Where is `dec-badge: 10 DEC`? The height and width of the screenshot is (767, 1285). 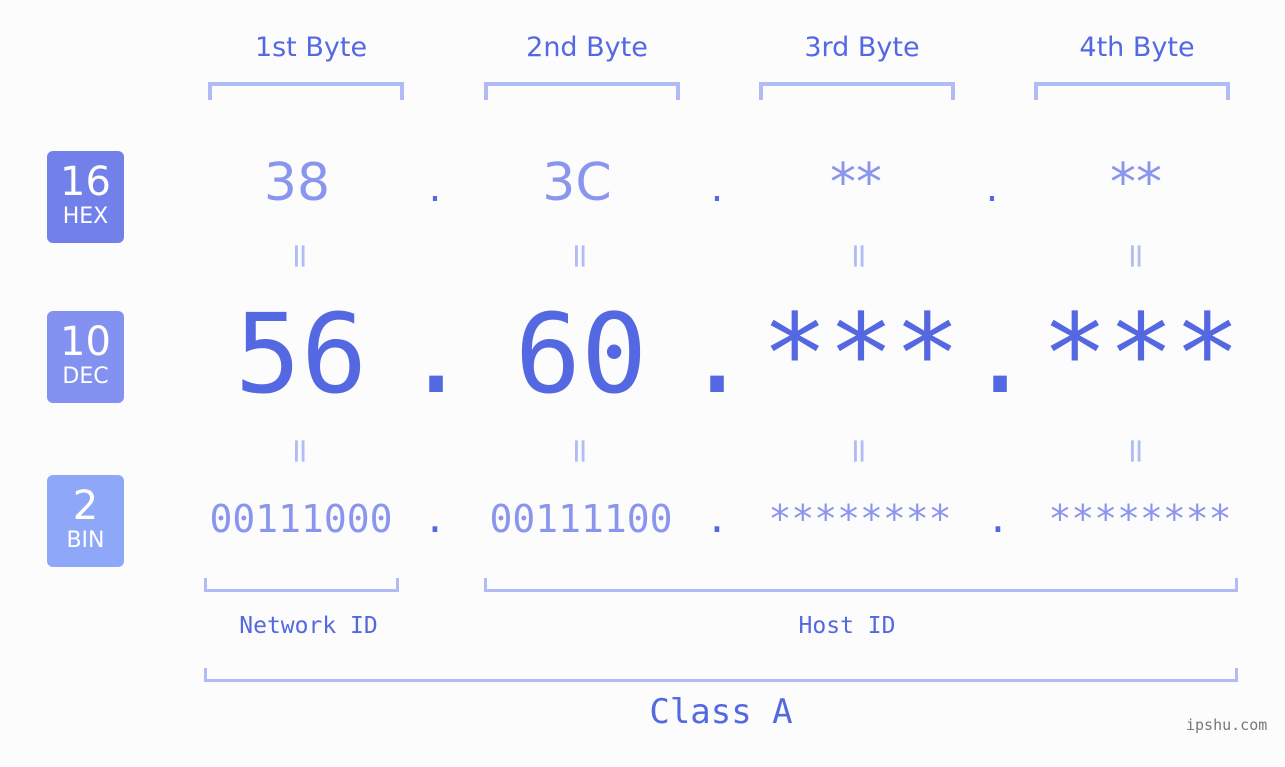 dec-badge: 10 DEC is located at coordinates (85, 357).